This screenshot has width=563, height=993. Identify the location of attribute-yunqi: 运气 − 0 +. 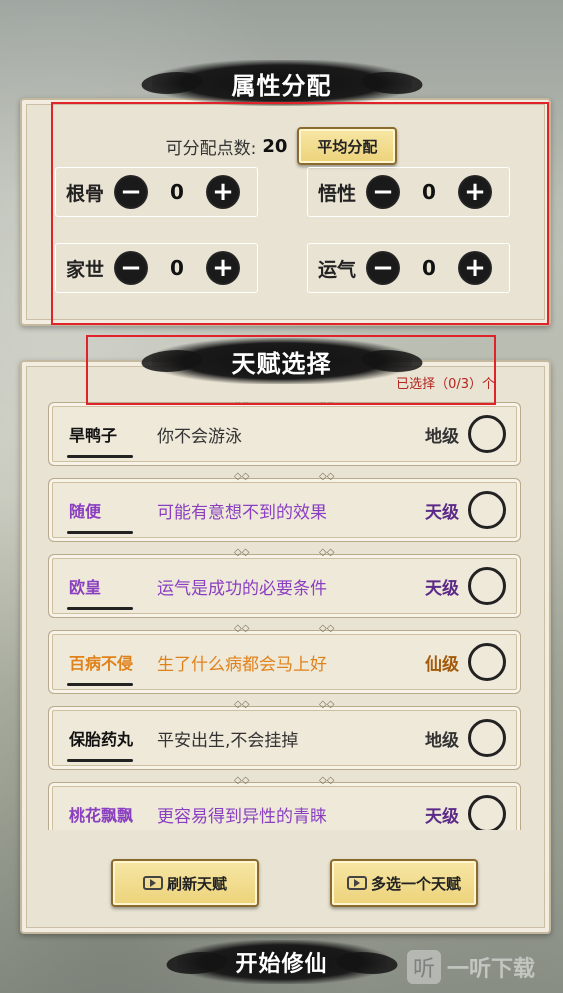
(408, 268).